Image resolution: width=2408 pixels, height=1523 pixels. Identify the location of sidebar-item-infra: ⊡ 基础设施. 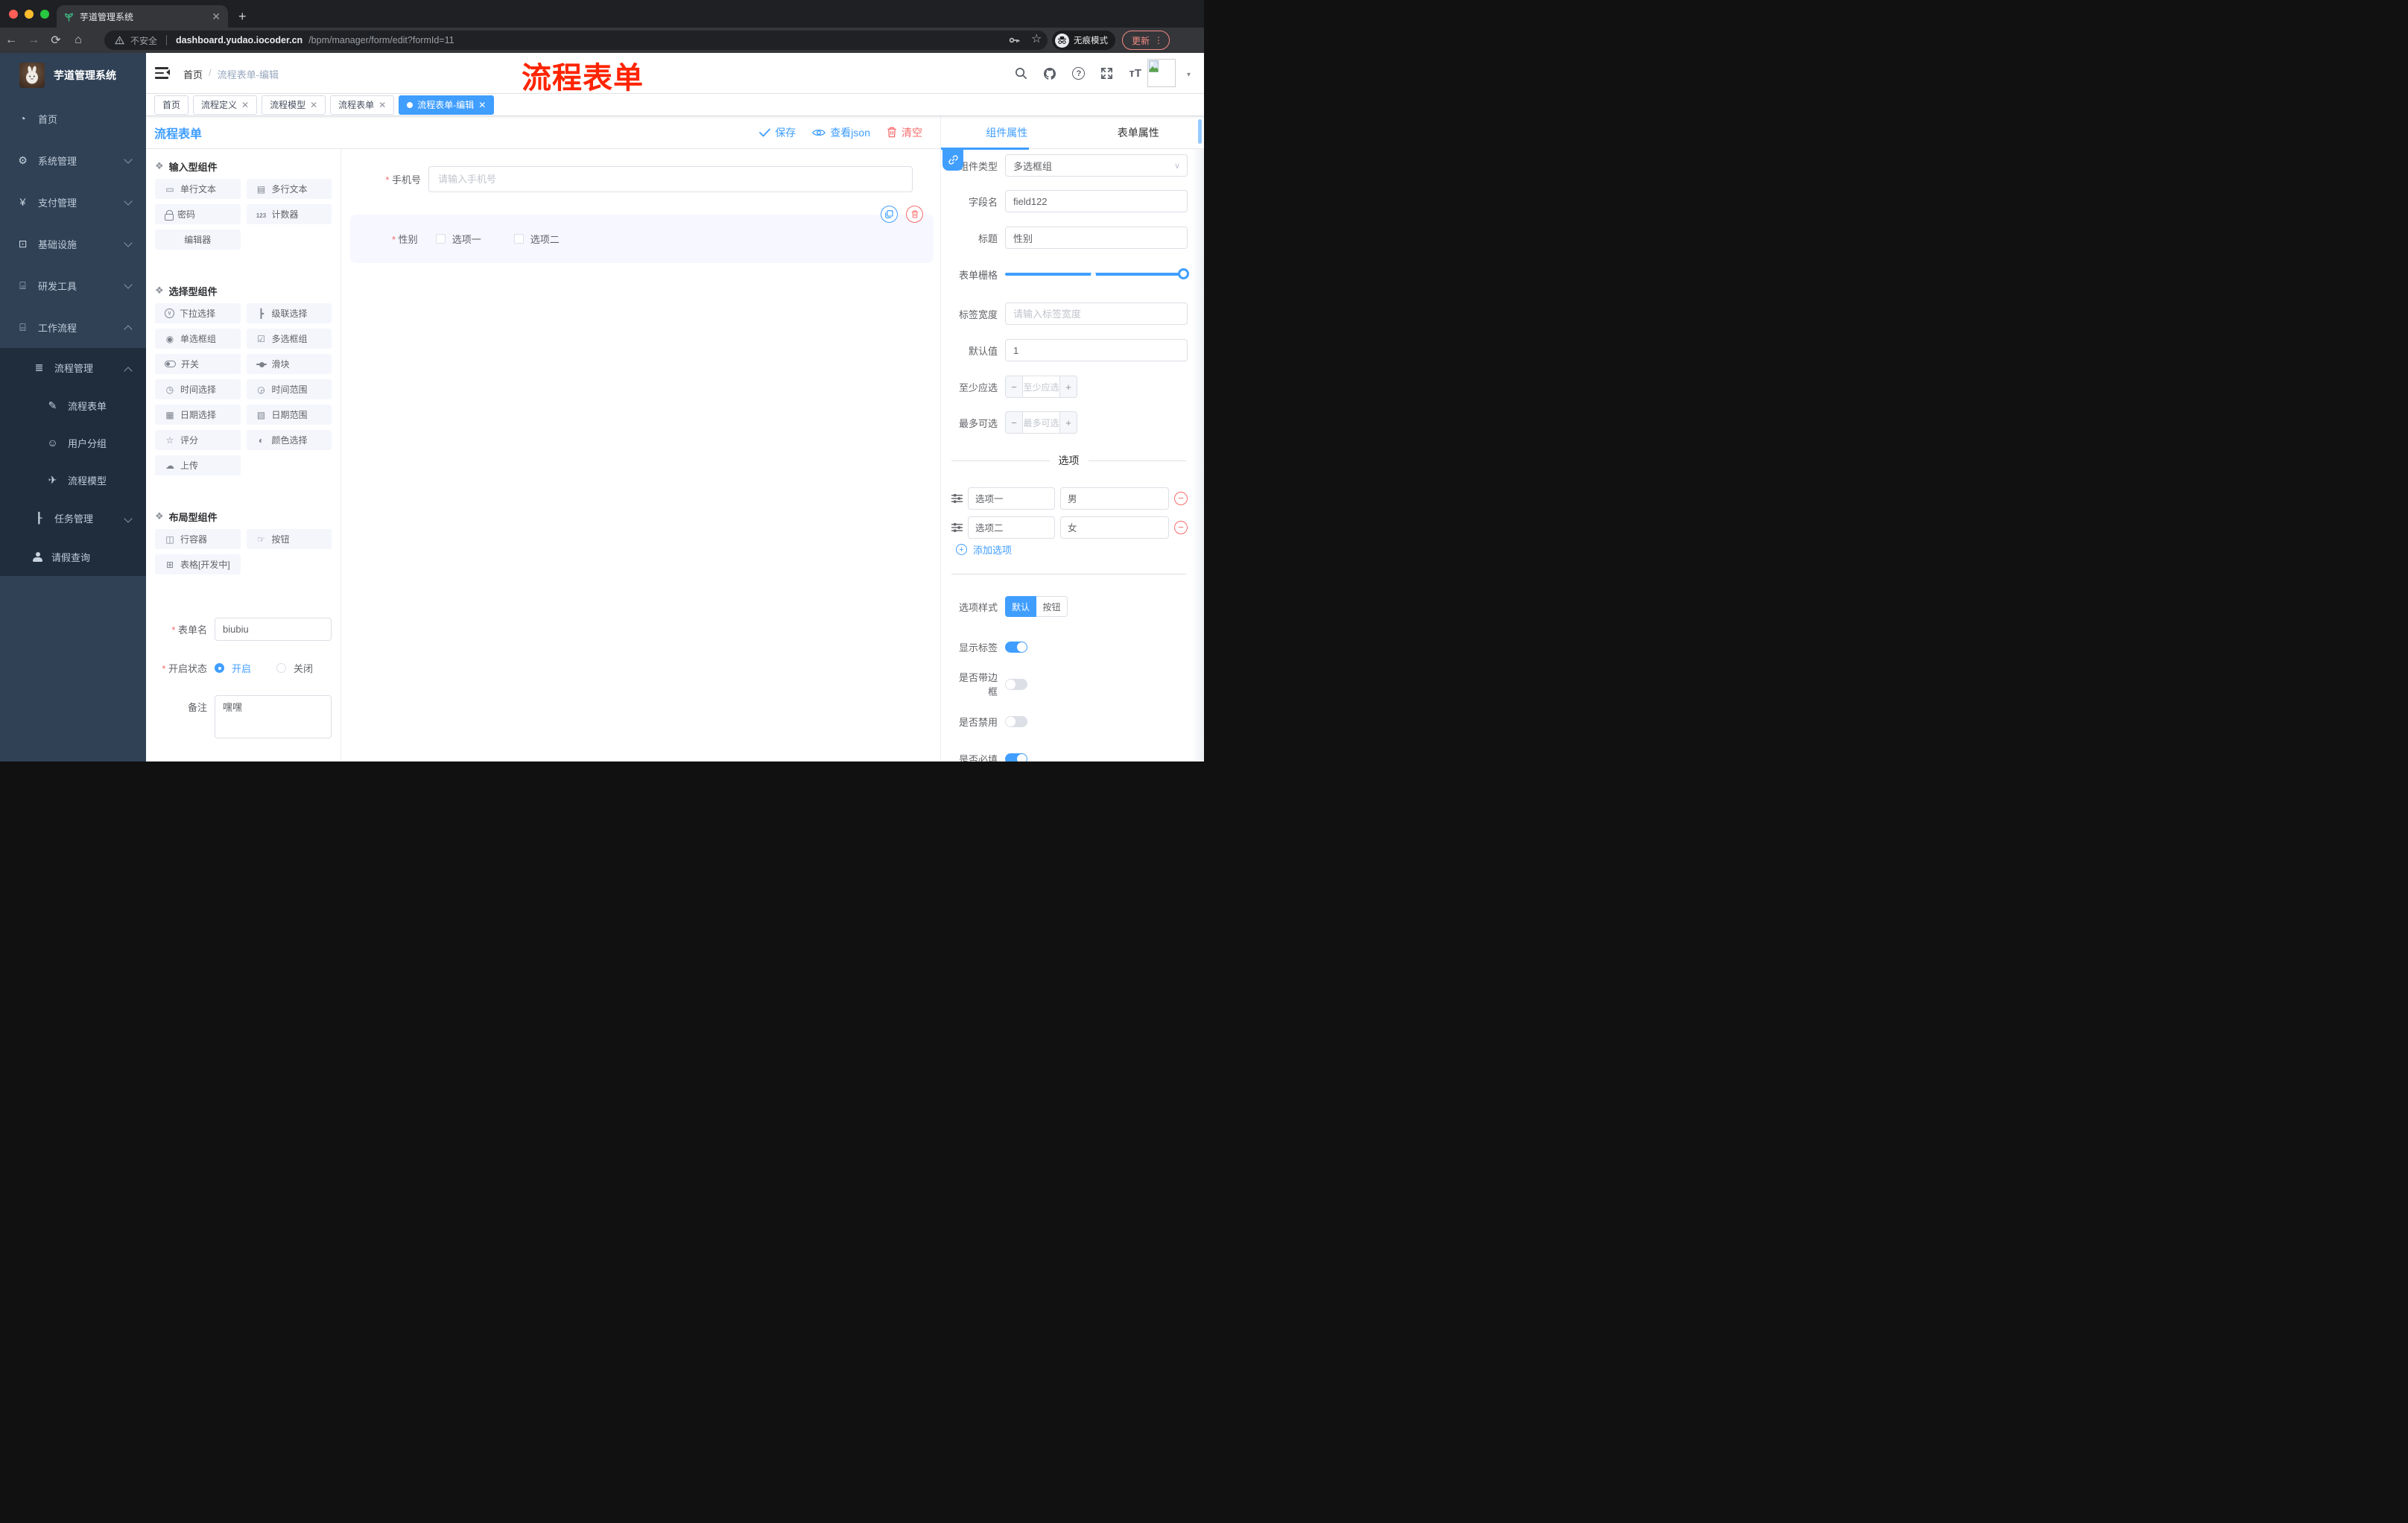
(73, 244).